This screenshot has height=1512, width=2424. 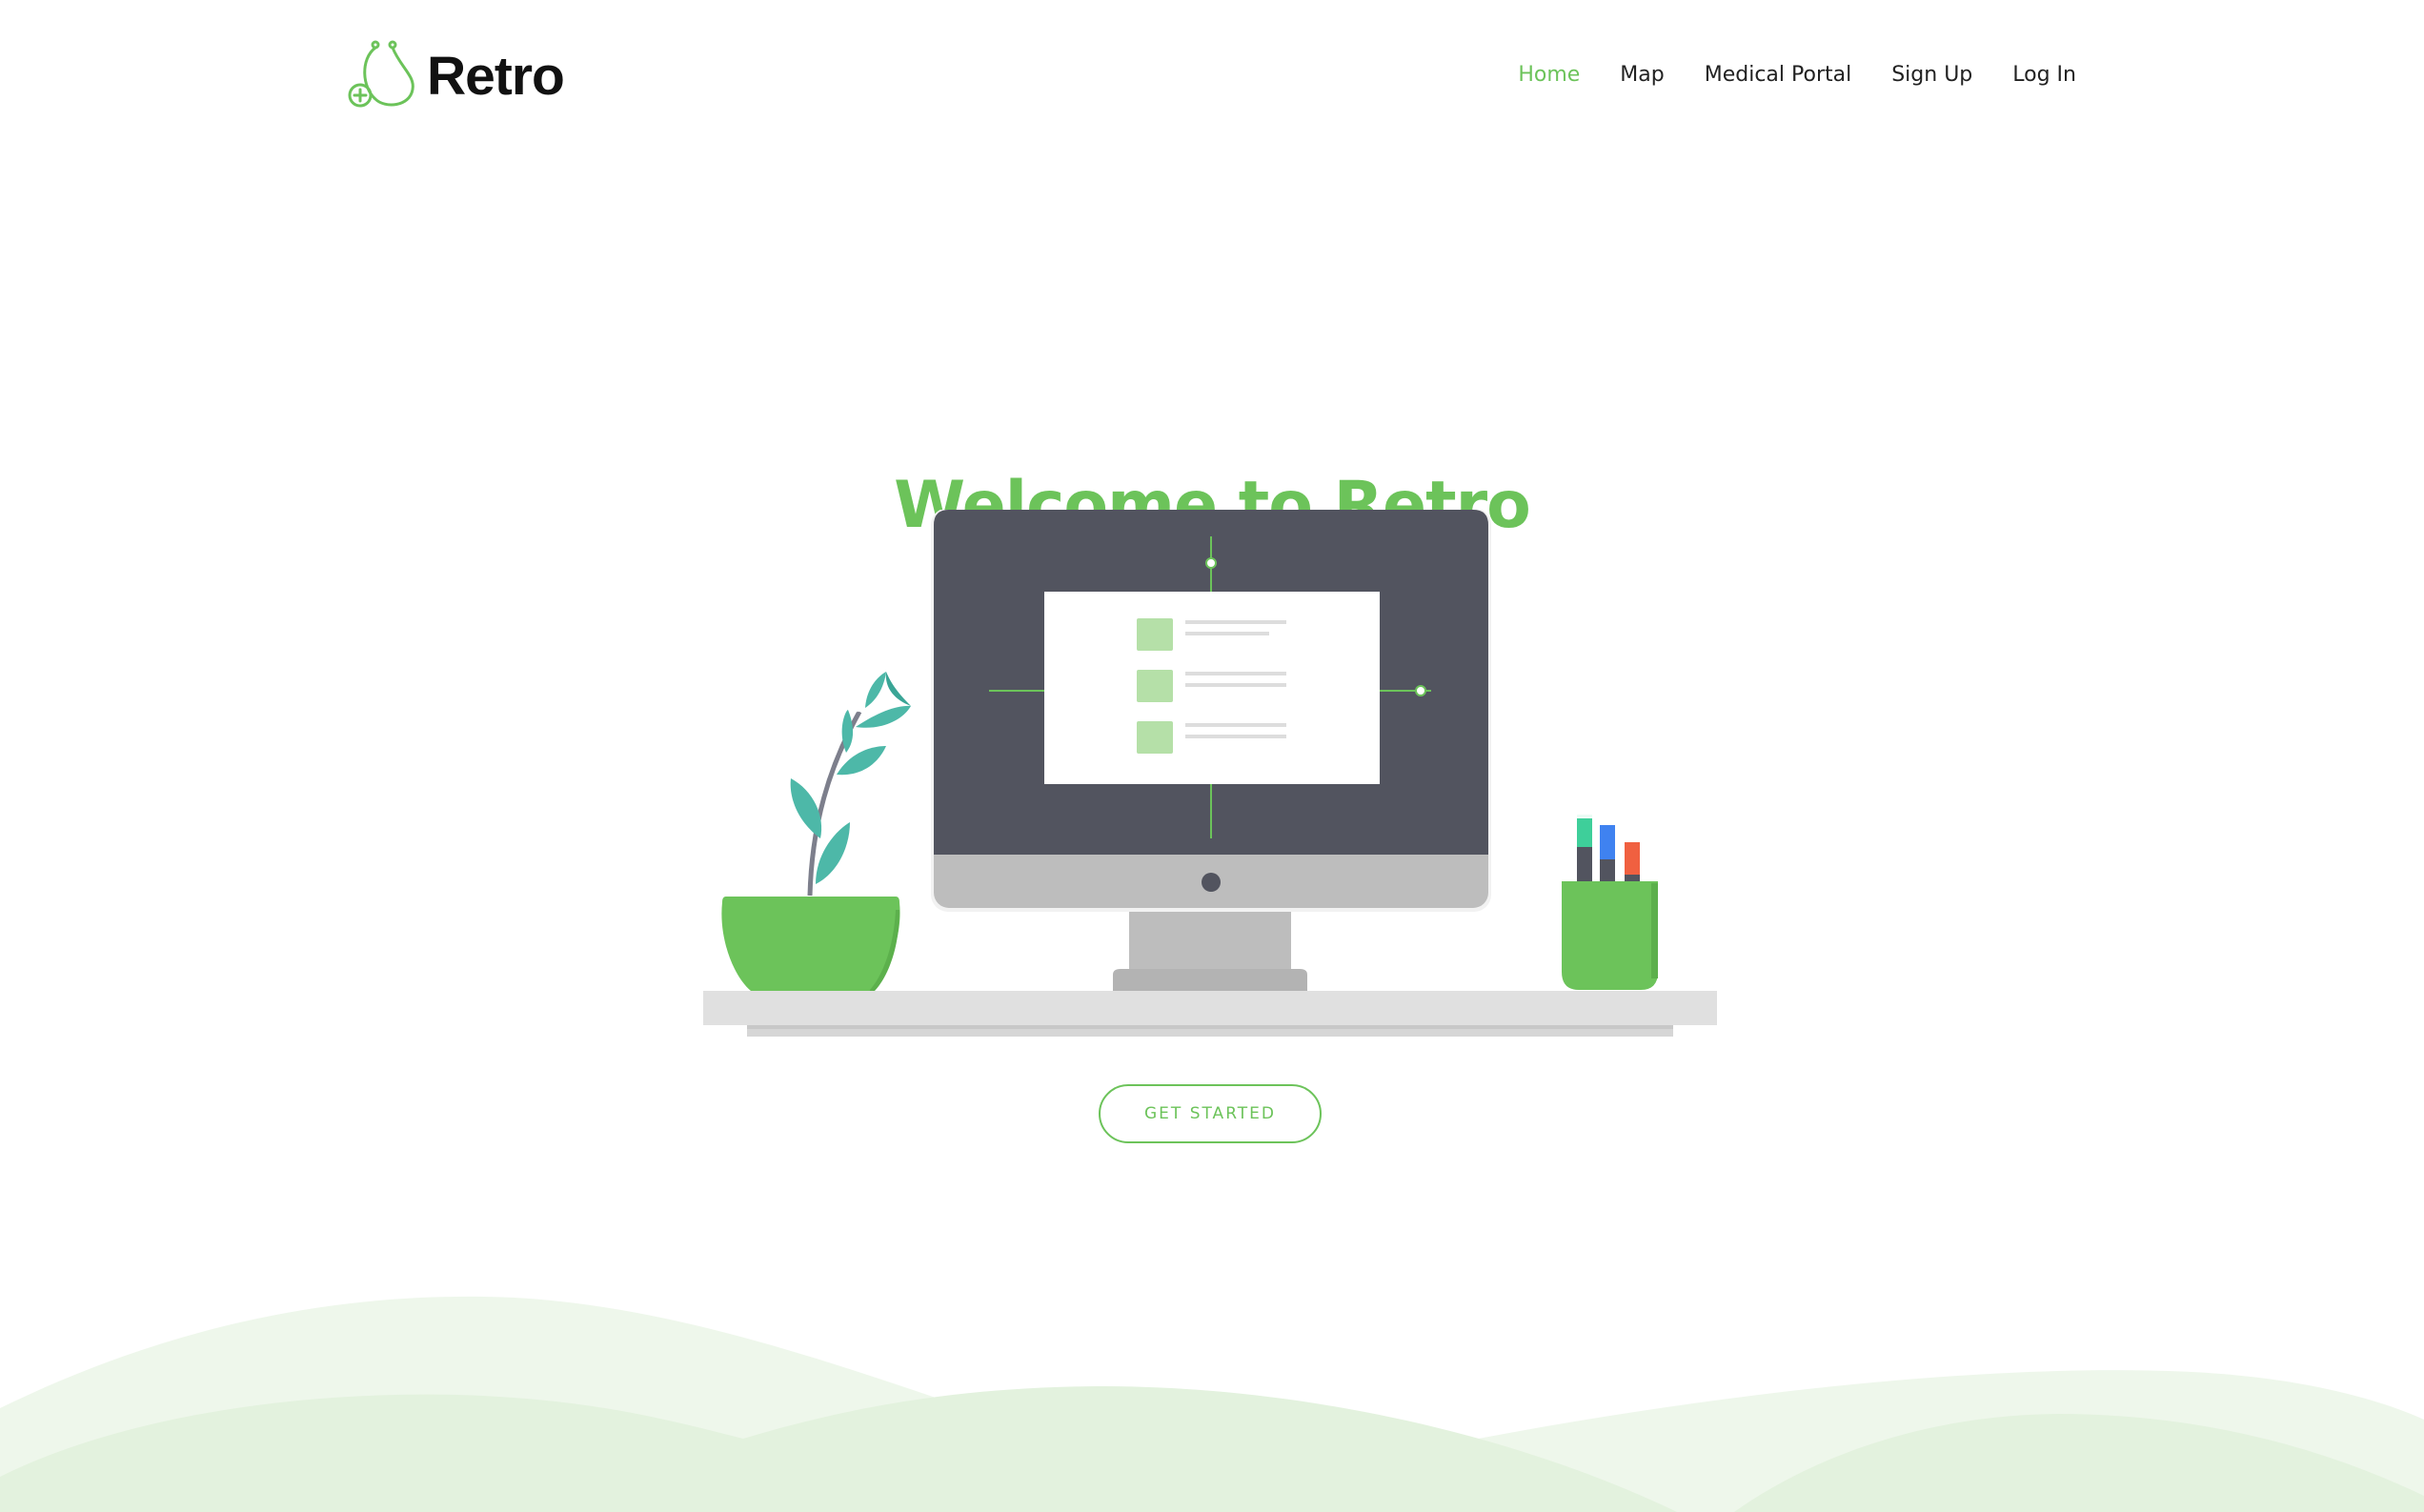 What do you see at coordinates (1210, 1008) in the screenshot?
I see `desk-top` at bounding box center [1210, 1008].